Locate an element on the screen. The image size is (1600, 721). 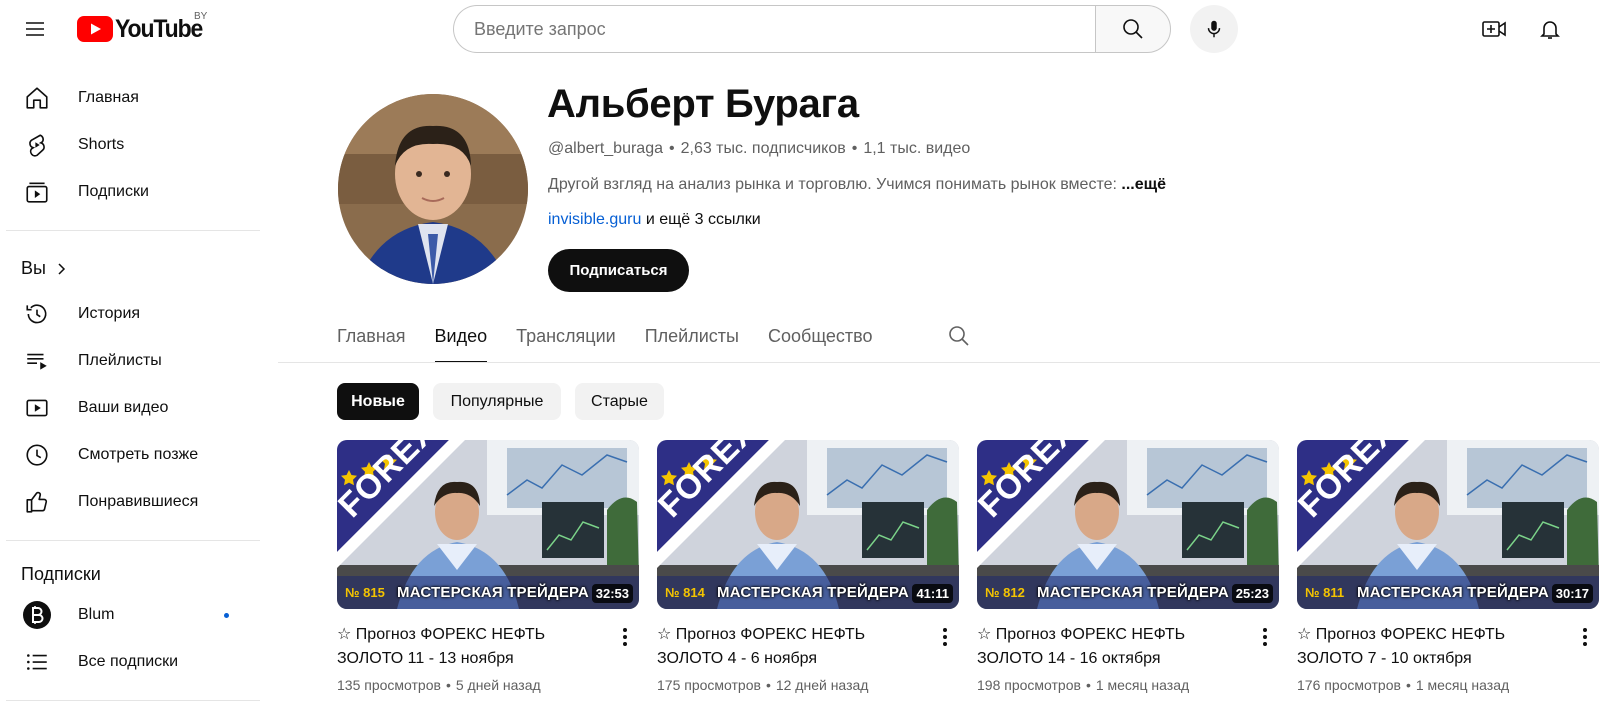
country-code: BY is located at coordinates (201, 16).